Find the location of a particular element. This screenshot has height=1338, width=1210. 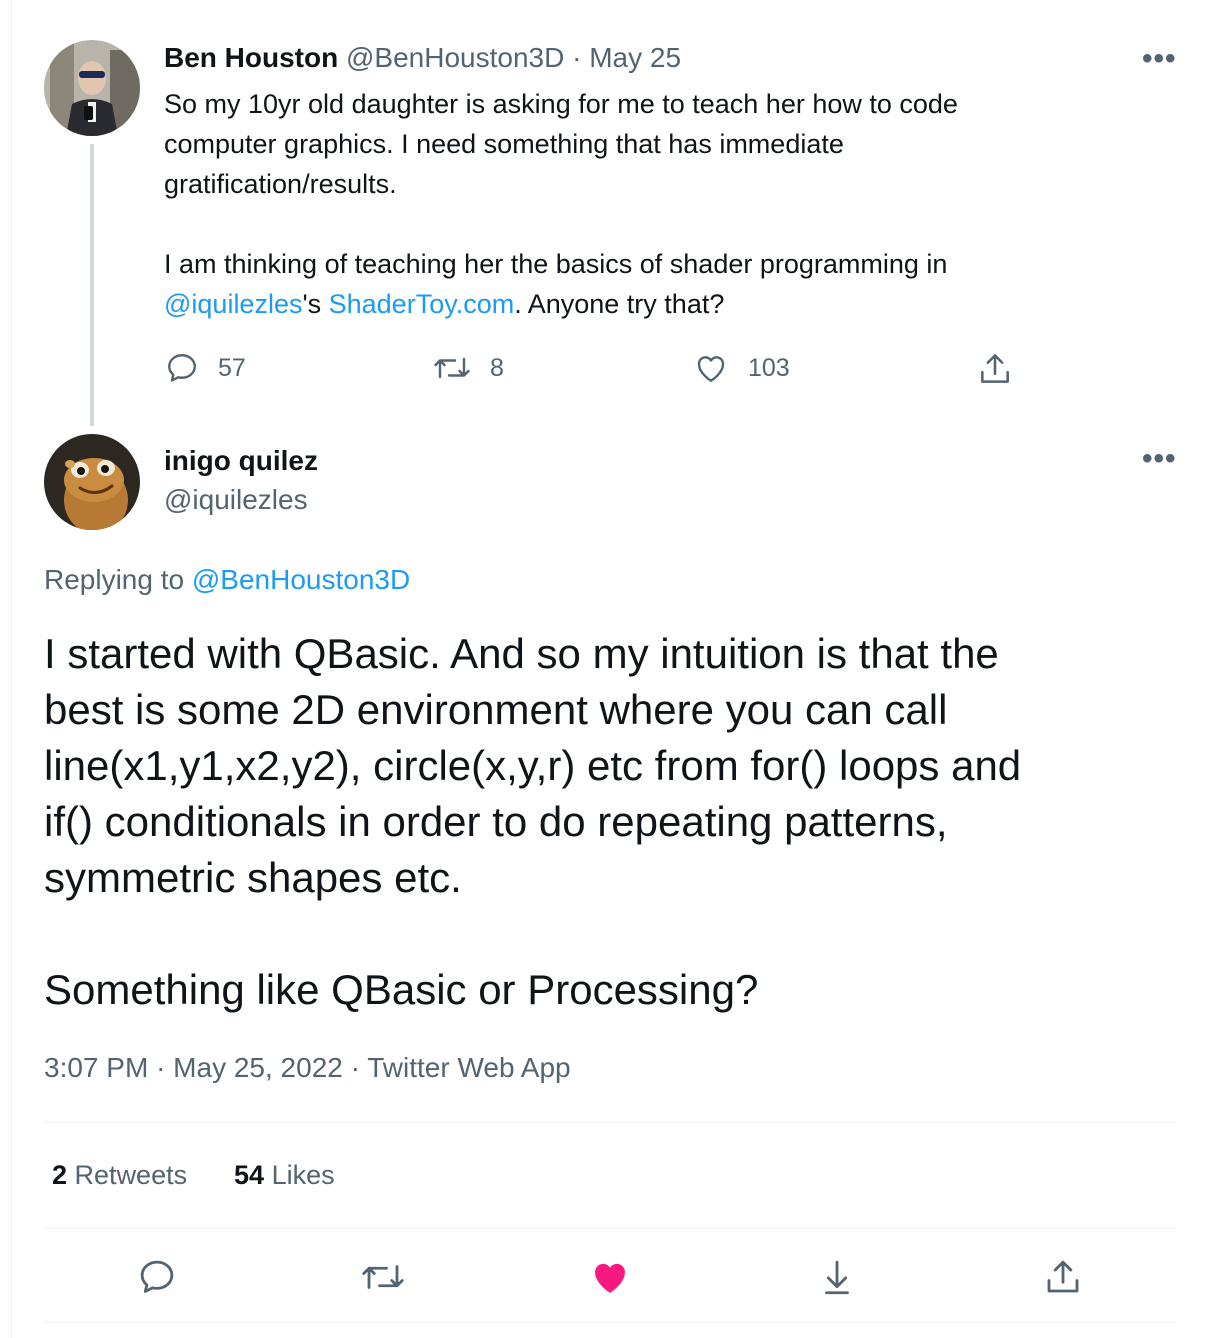

main-tweet-text-last: Something like QBasic or Processing? is located at coordinates (401, 989).